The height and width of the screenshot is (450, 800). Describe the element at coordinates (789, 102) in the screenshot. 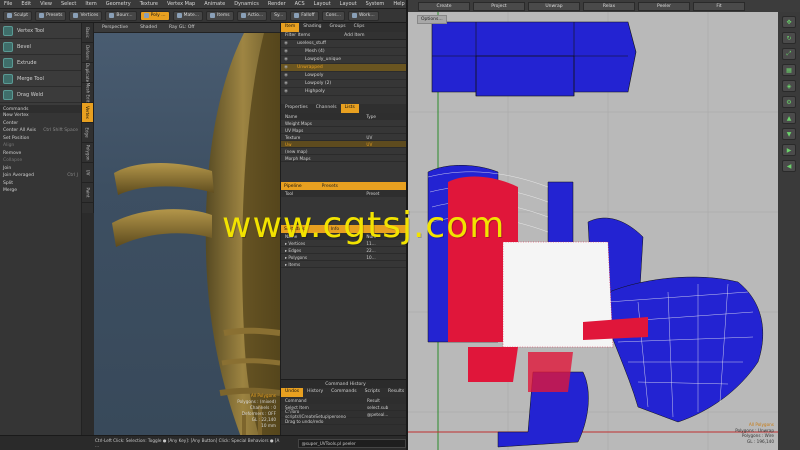

I see `settings-icon: ⚙` at that location.